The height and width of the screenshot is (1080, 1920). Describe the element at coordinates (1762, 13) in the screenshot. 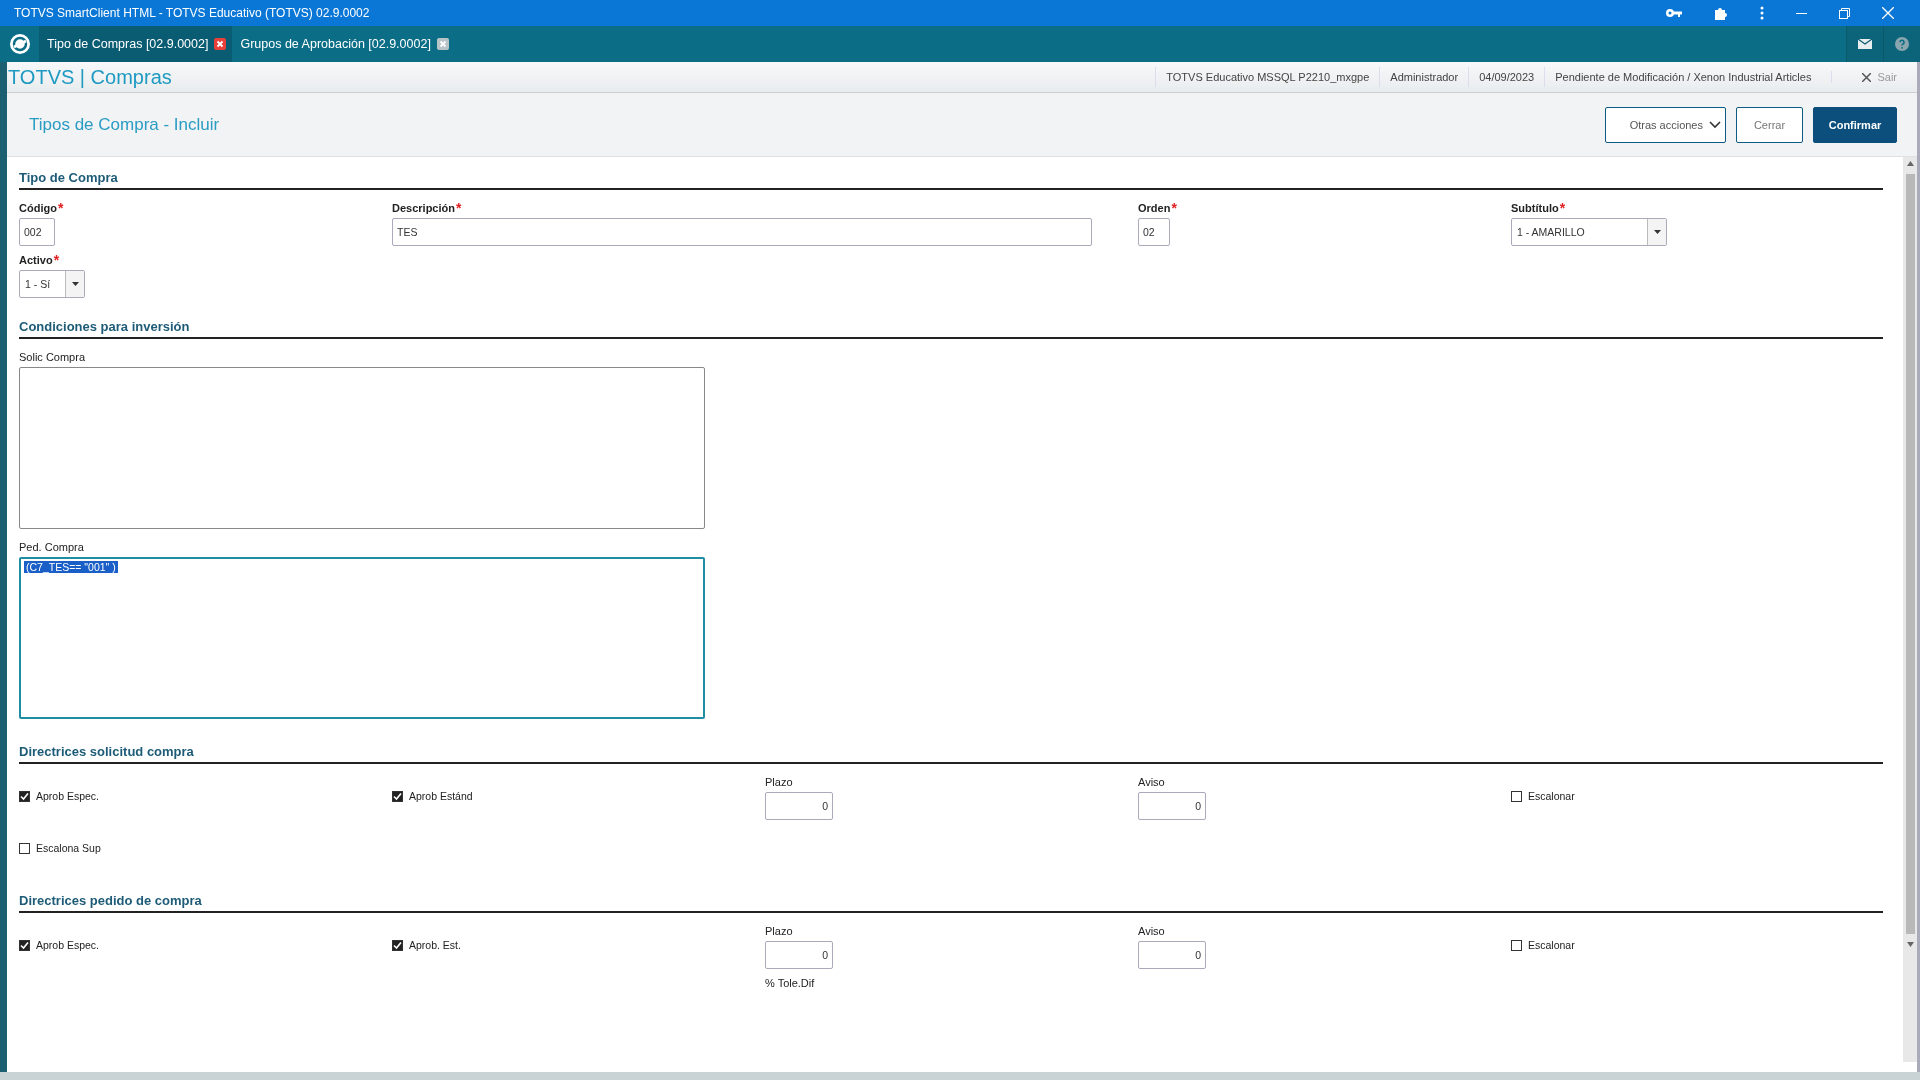

I see `more-icon` at that location.